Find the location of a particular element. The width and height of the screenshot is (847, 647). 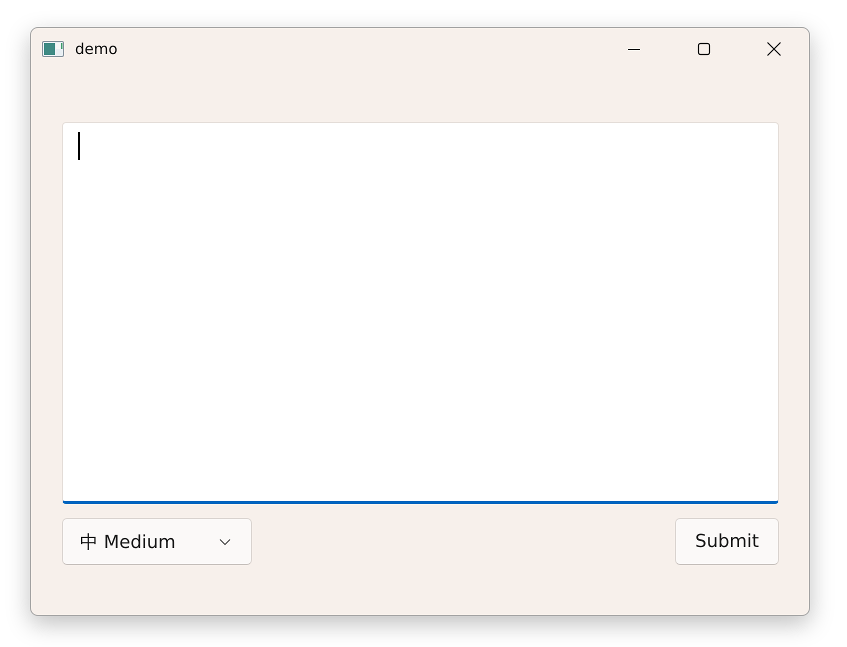

window-title: demo is located at coordinates (96, 49).